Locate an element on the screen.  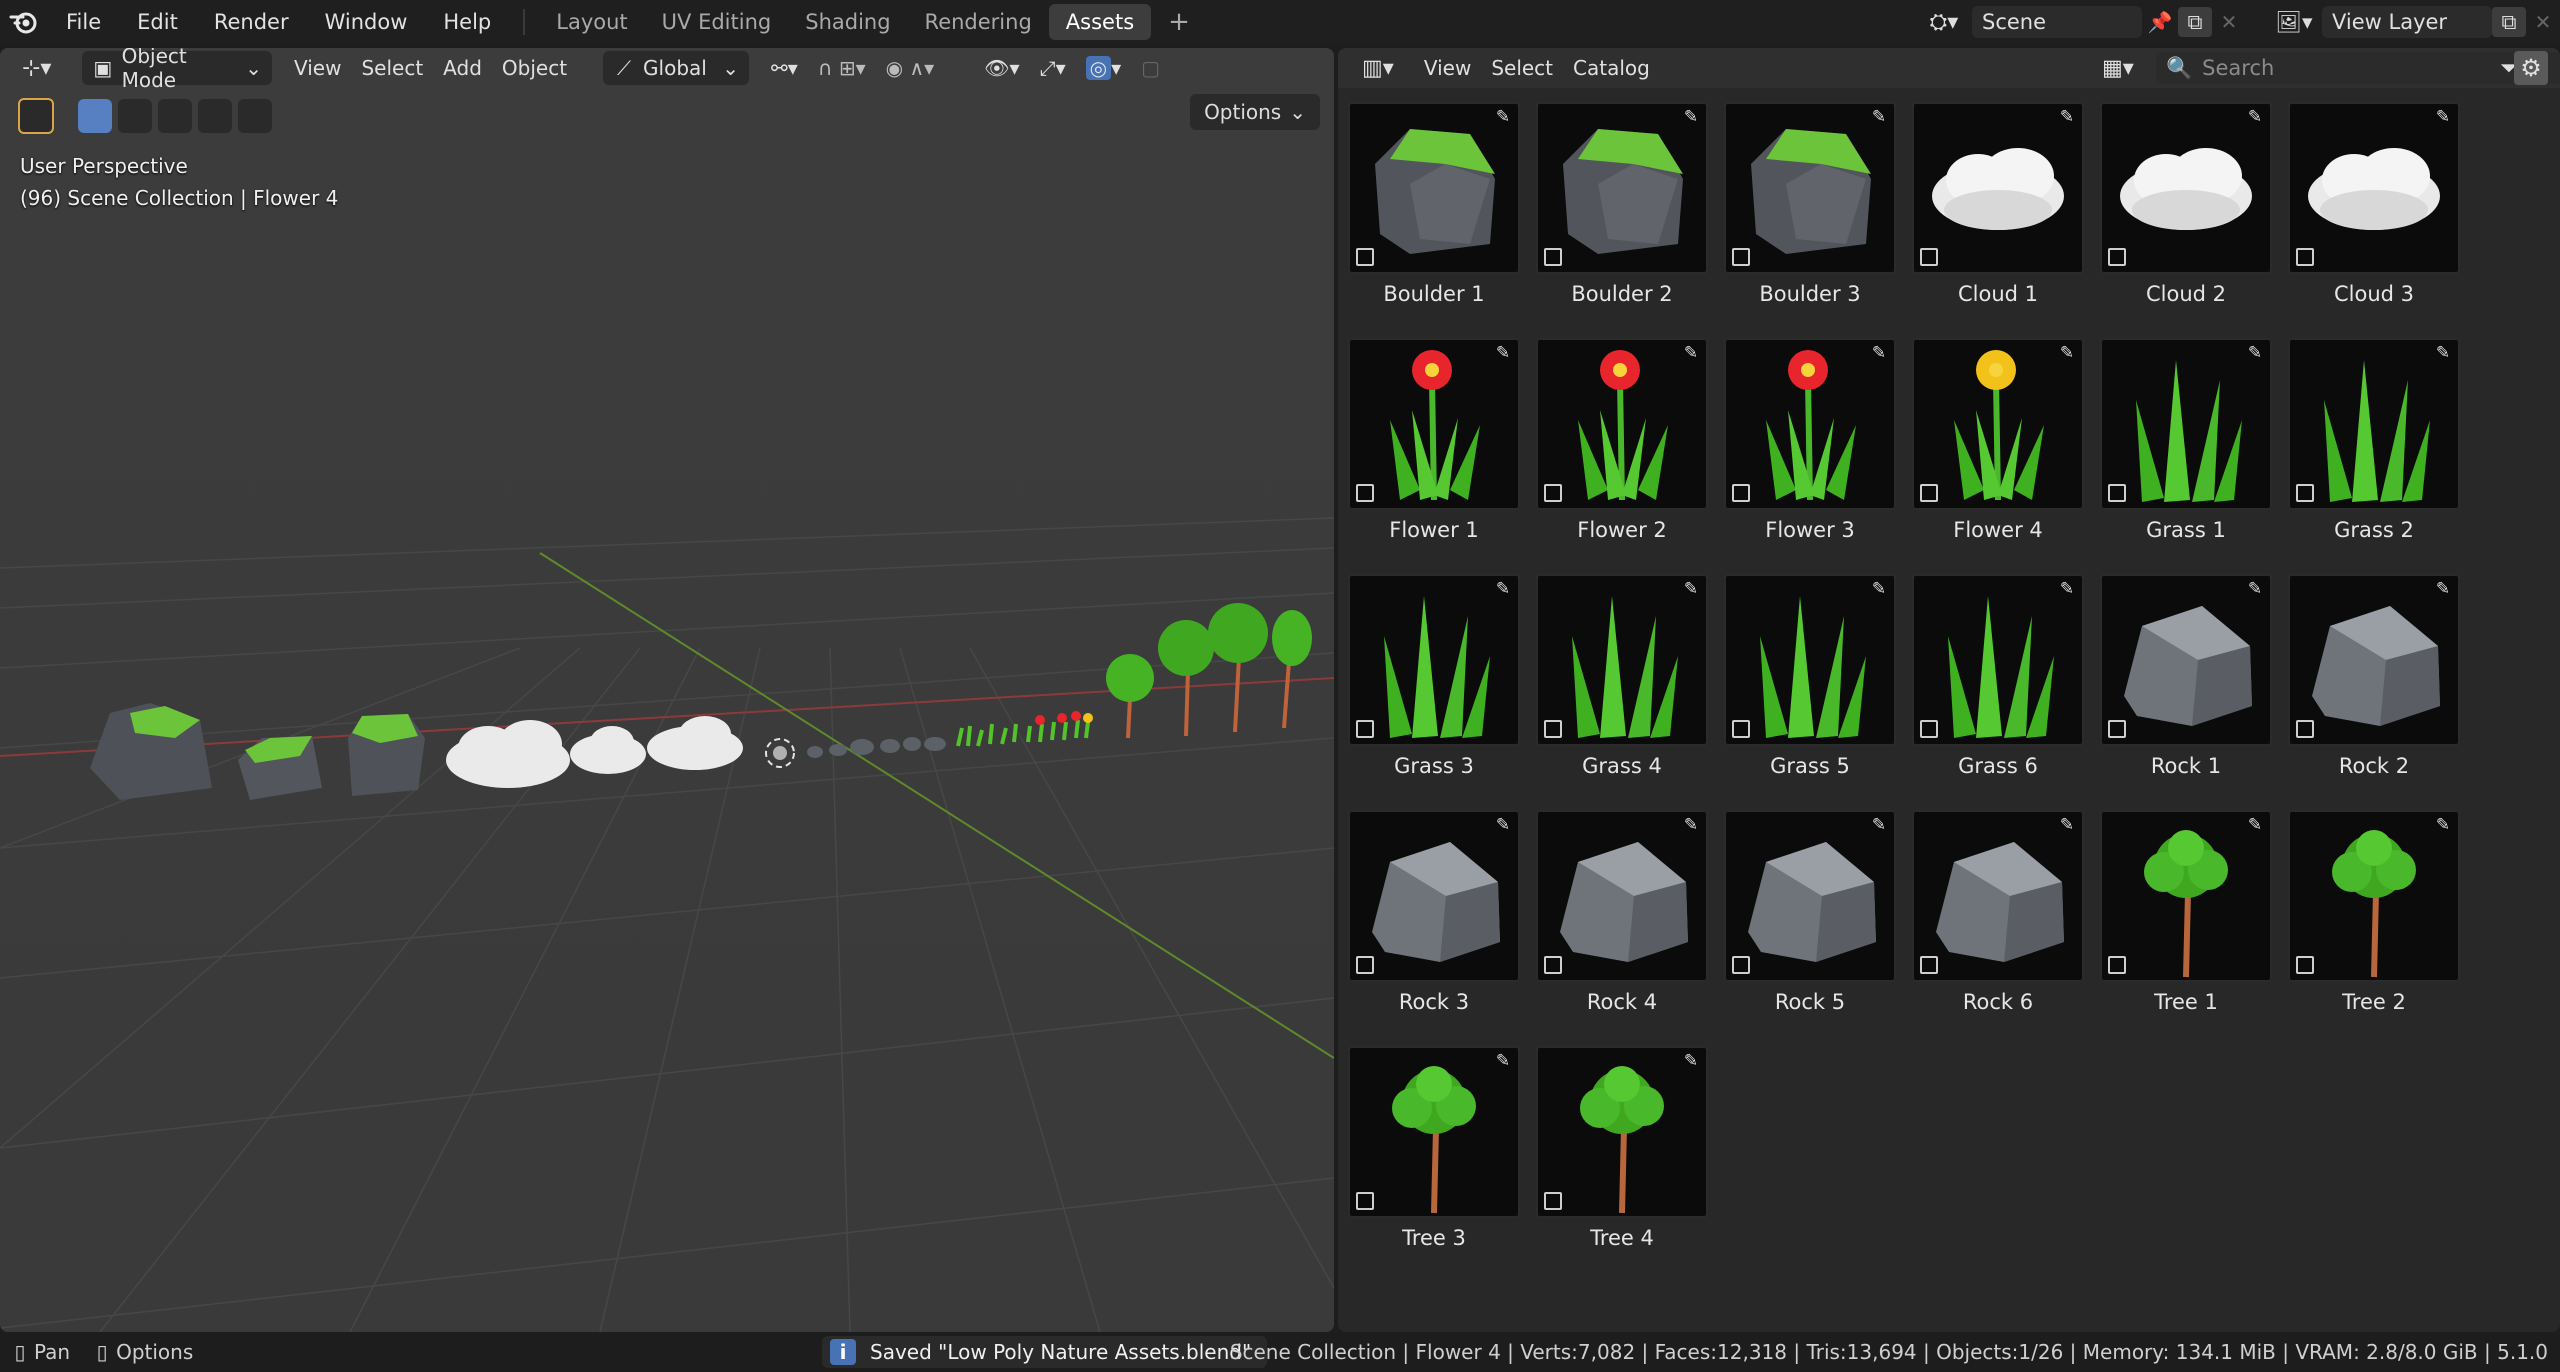
menu-view: View is located at coordinates (317, 68).